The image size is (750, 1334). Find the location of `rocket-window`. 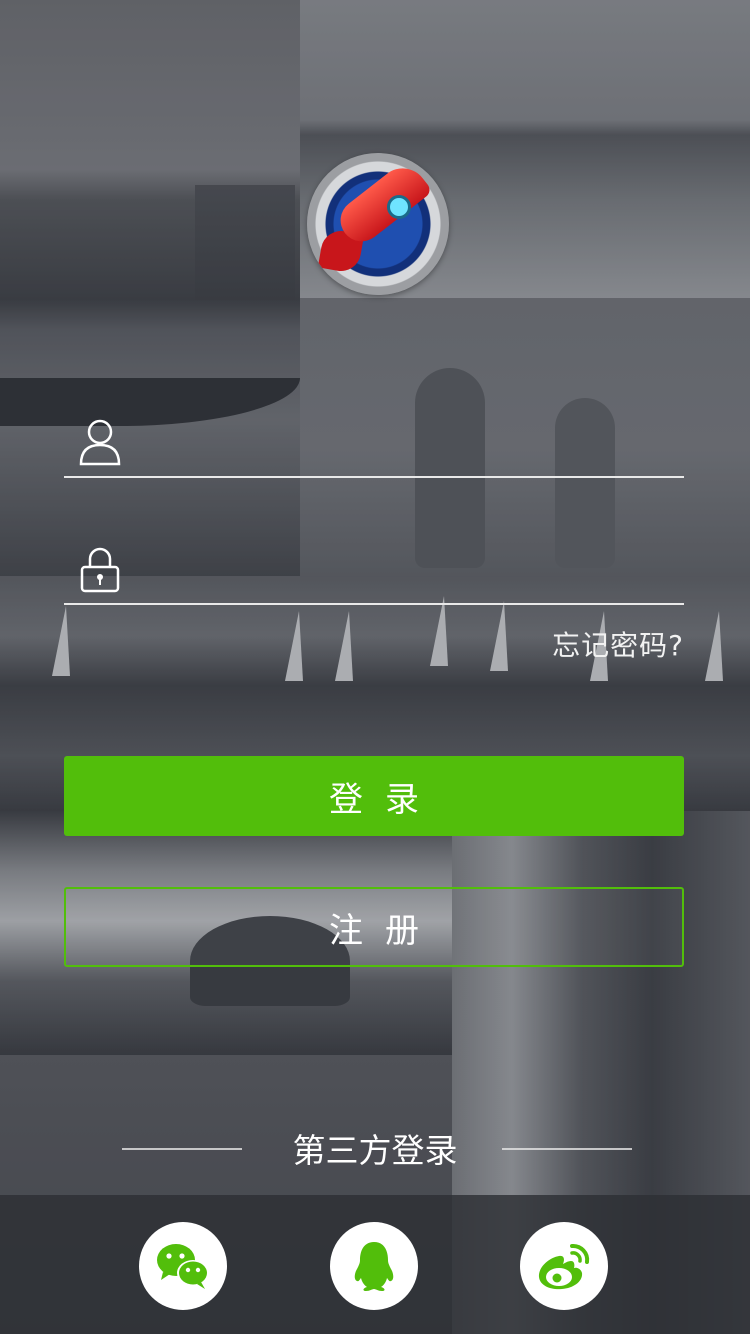

rocket-window is located at coordinates (399, 207).